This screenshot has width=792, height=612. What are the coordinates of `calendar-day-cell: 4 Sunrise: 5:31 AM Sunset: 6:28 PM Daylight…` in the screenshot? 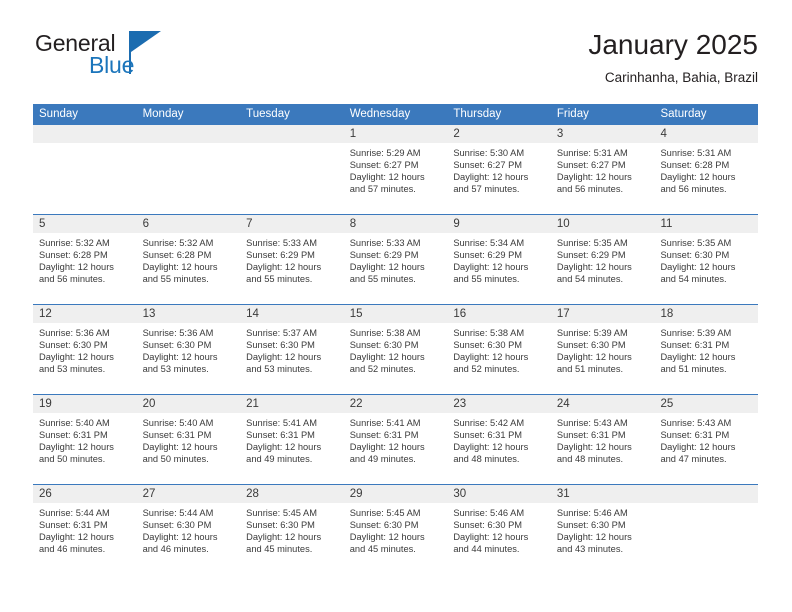 It's located at (706, 169).